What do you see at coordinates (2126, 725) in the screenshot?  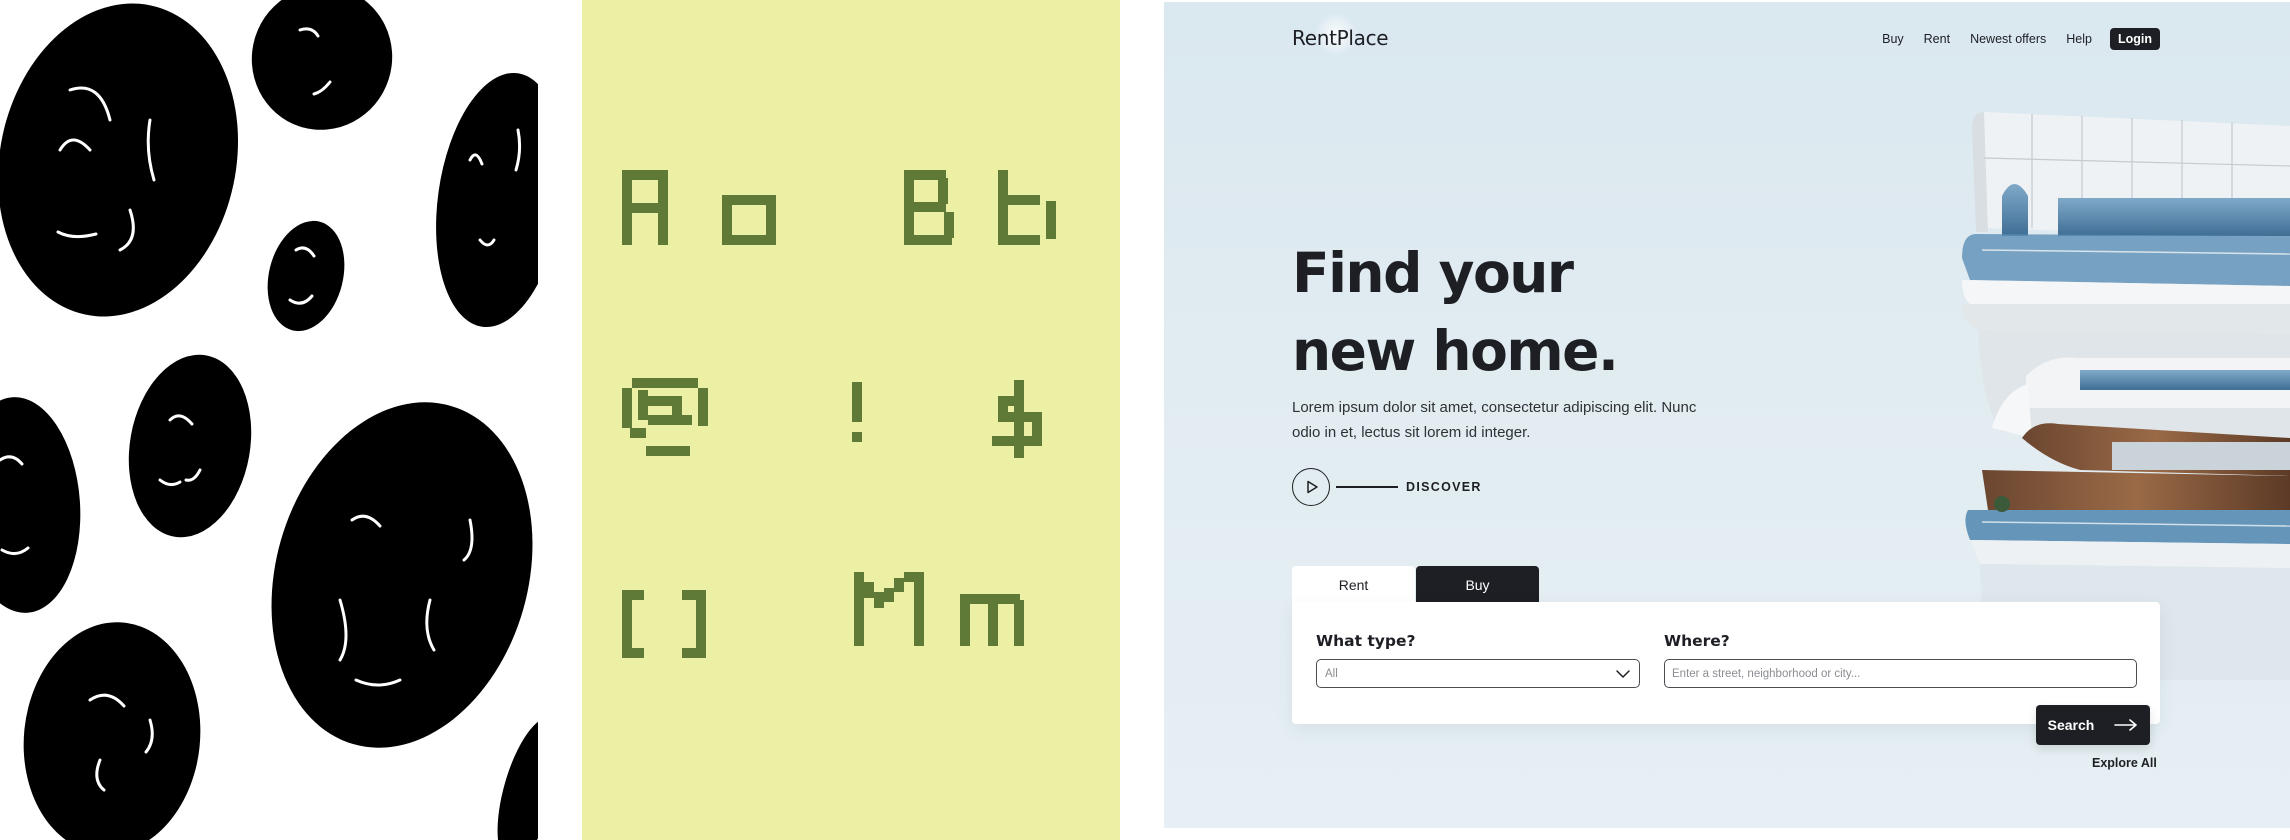 I see `arrow-right-icon` at bounding box center [2126, 725].